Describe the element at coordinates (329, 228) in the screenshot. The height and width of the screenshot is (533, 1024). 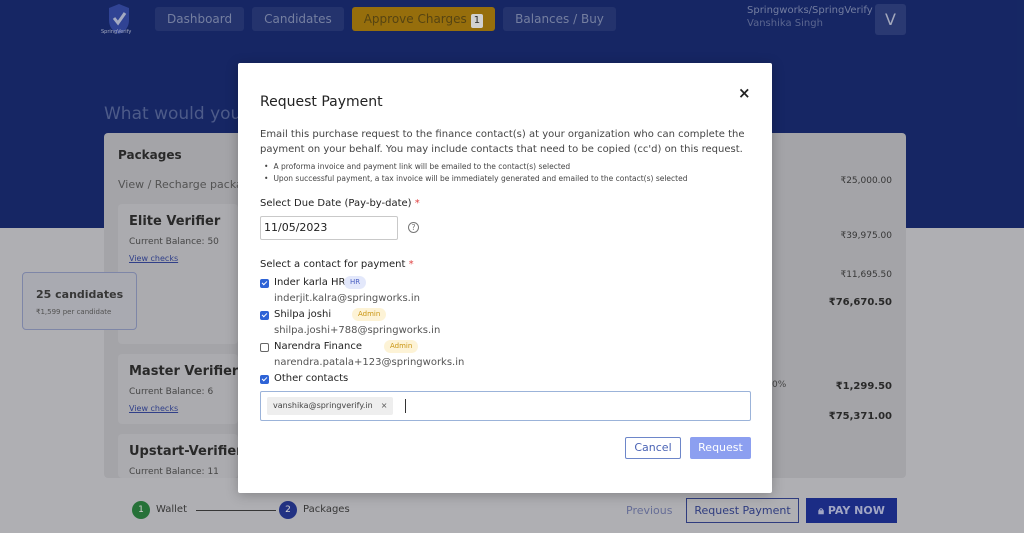
I see `due-date-input: 11/05/2023` at that location.